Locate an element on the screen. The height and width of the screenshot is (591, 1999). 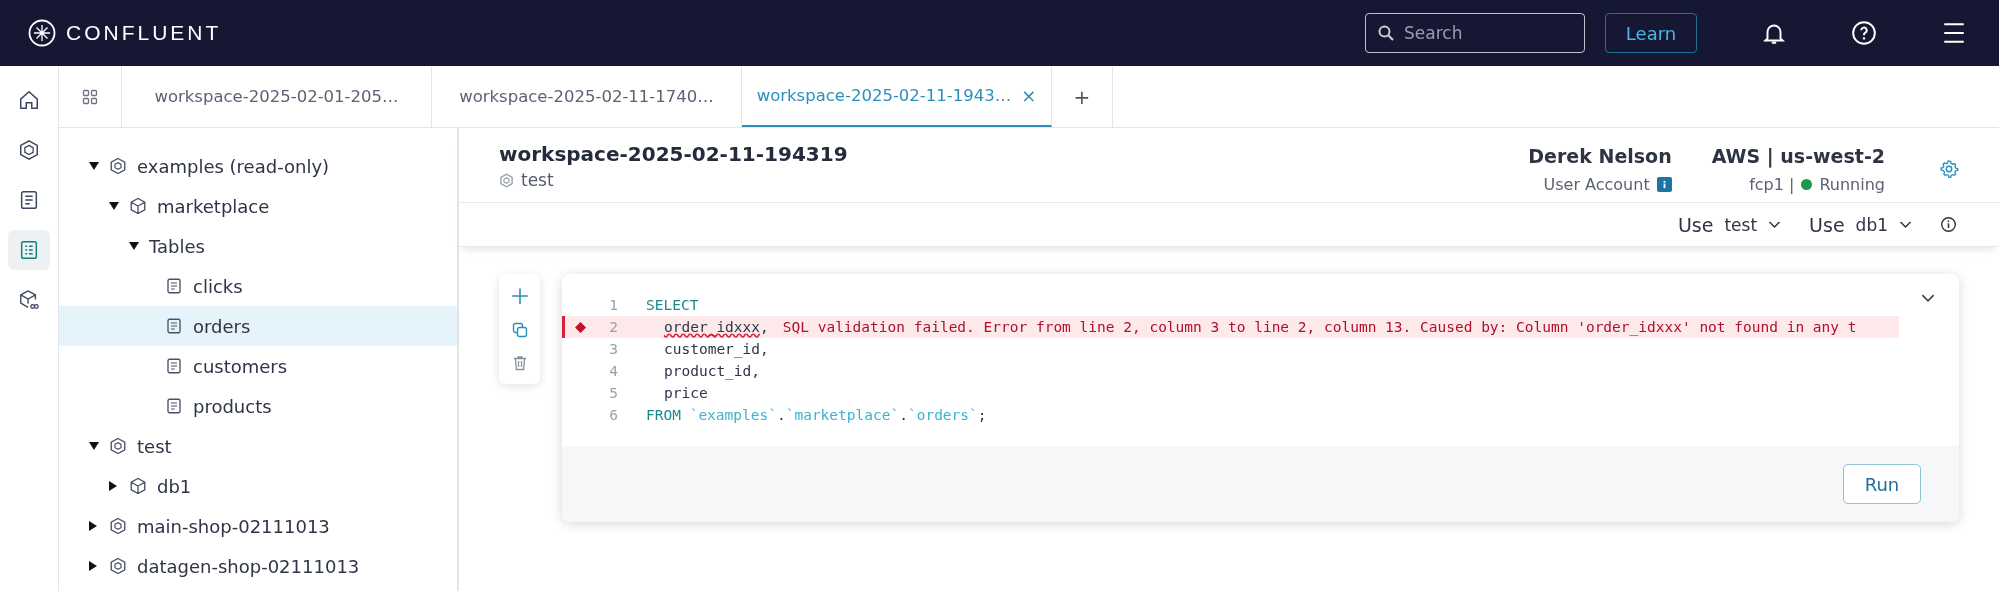
line-number: 2 is located at coordinates (613, 327).